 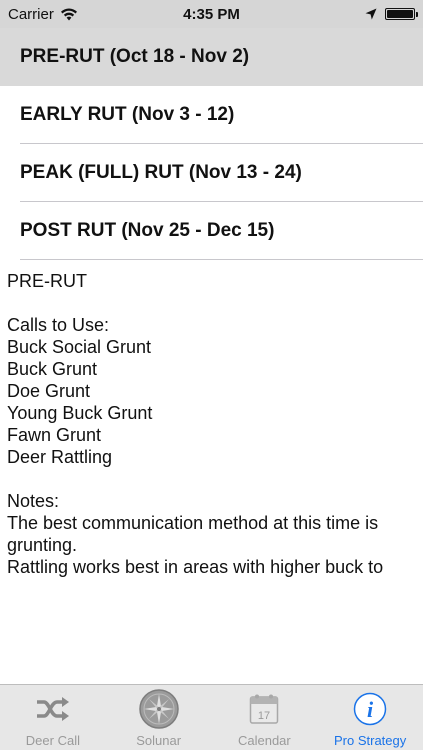 I want to click on info-icon: i, so click(x=370, y=709).